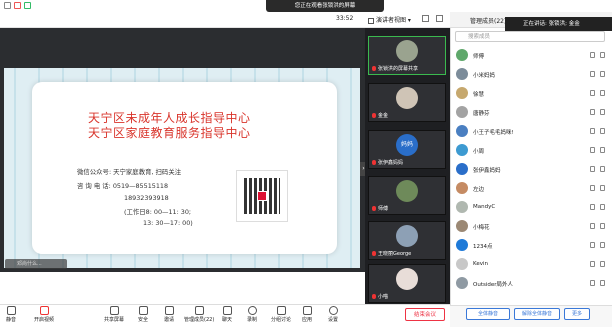 The width and height of the screenshot is (612, 327). I want to click on breakout-button: 分组讨论, so click(281, 314).